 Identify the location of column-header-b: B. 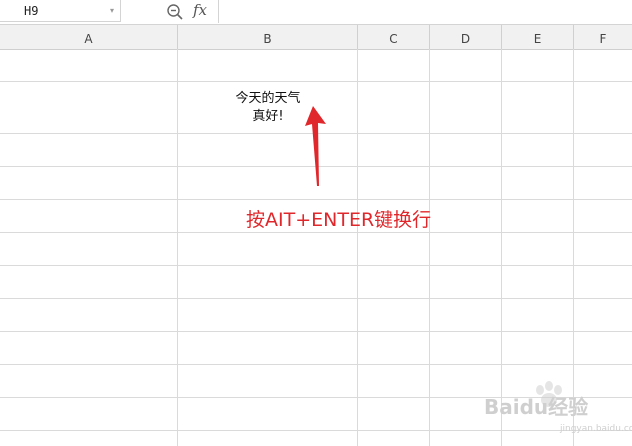
(268, 37).